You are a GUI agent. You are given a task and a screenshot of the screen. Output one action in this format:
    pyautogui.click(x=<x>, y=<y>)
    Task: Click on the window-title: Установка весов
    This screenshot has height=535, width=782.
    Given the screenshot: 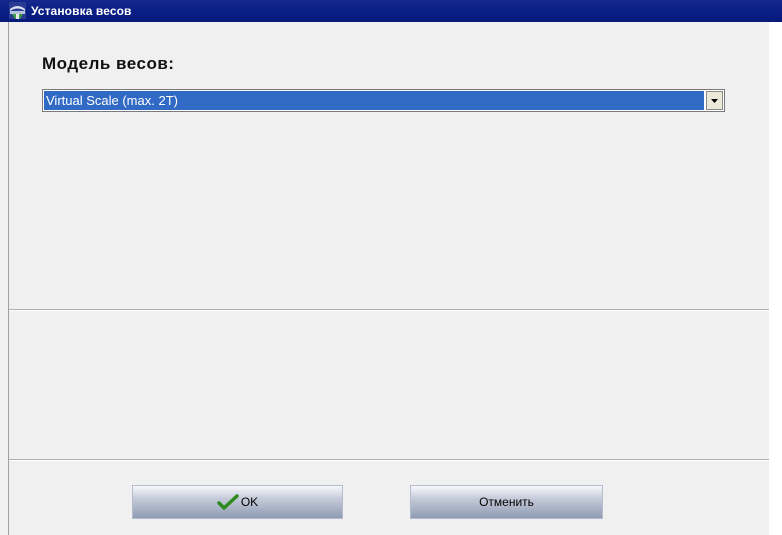 What is the action you would take?
    pyautogui.click(x=81, y=11)
    